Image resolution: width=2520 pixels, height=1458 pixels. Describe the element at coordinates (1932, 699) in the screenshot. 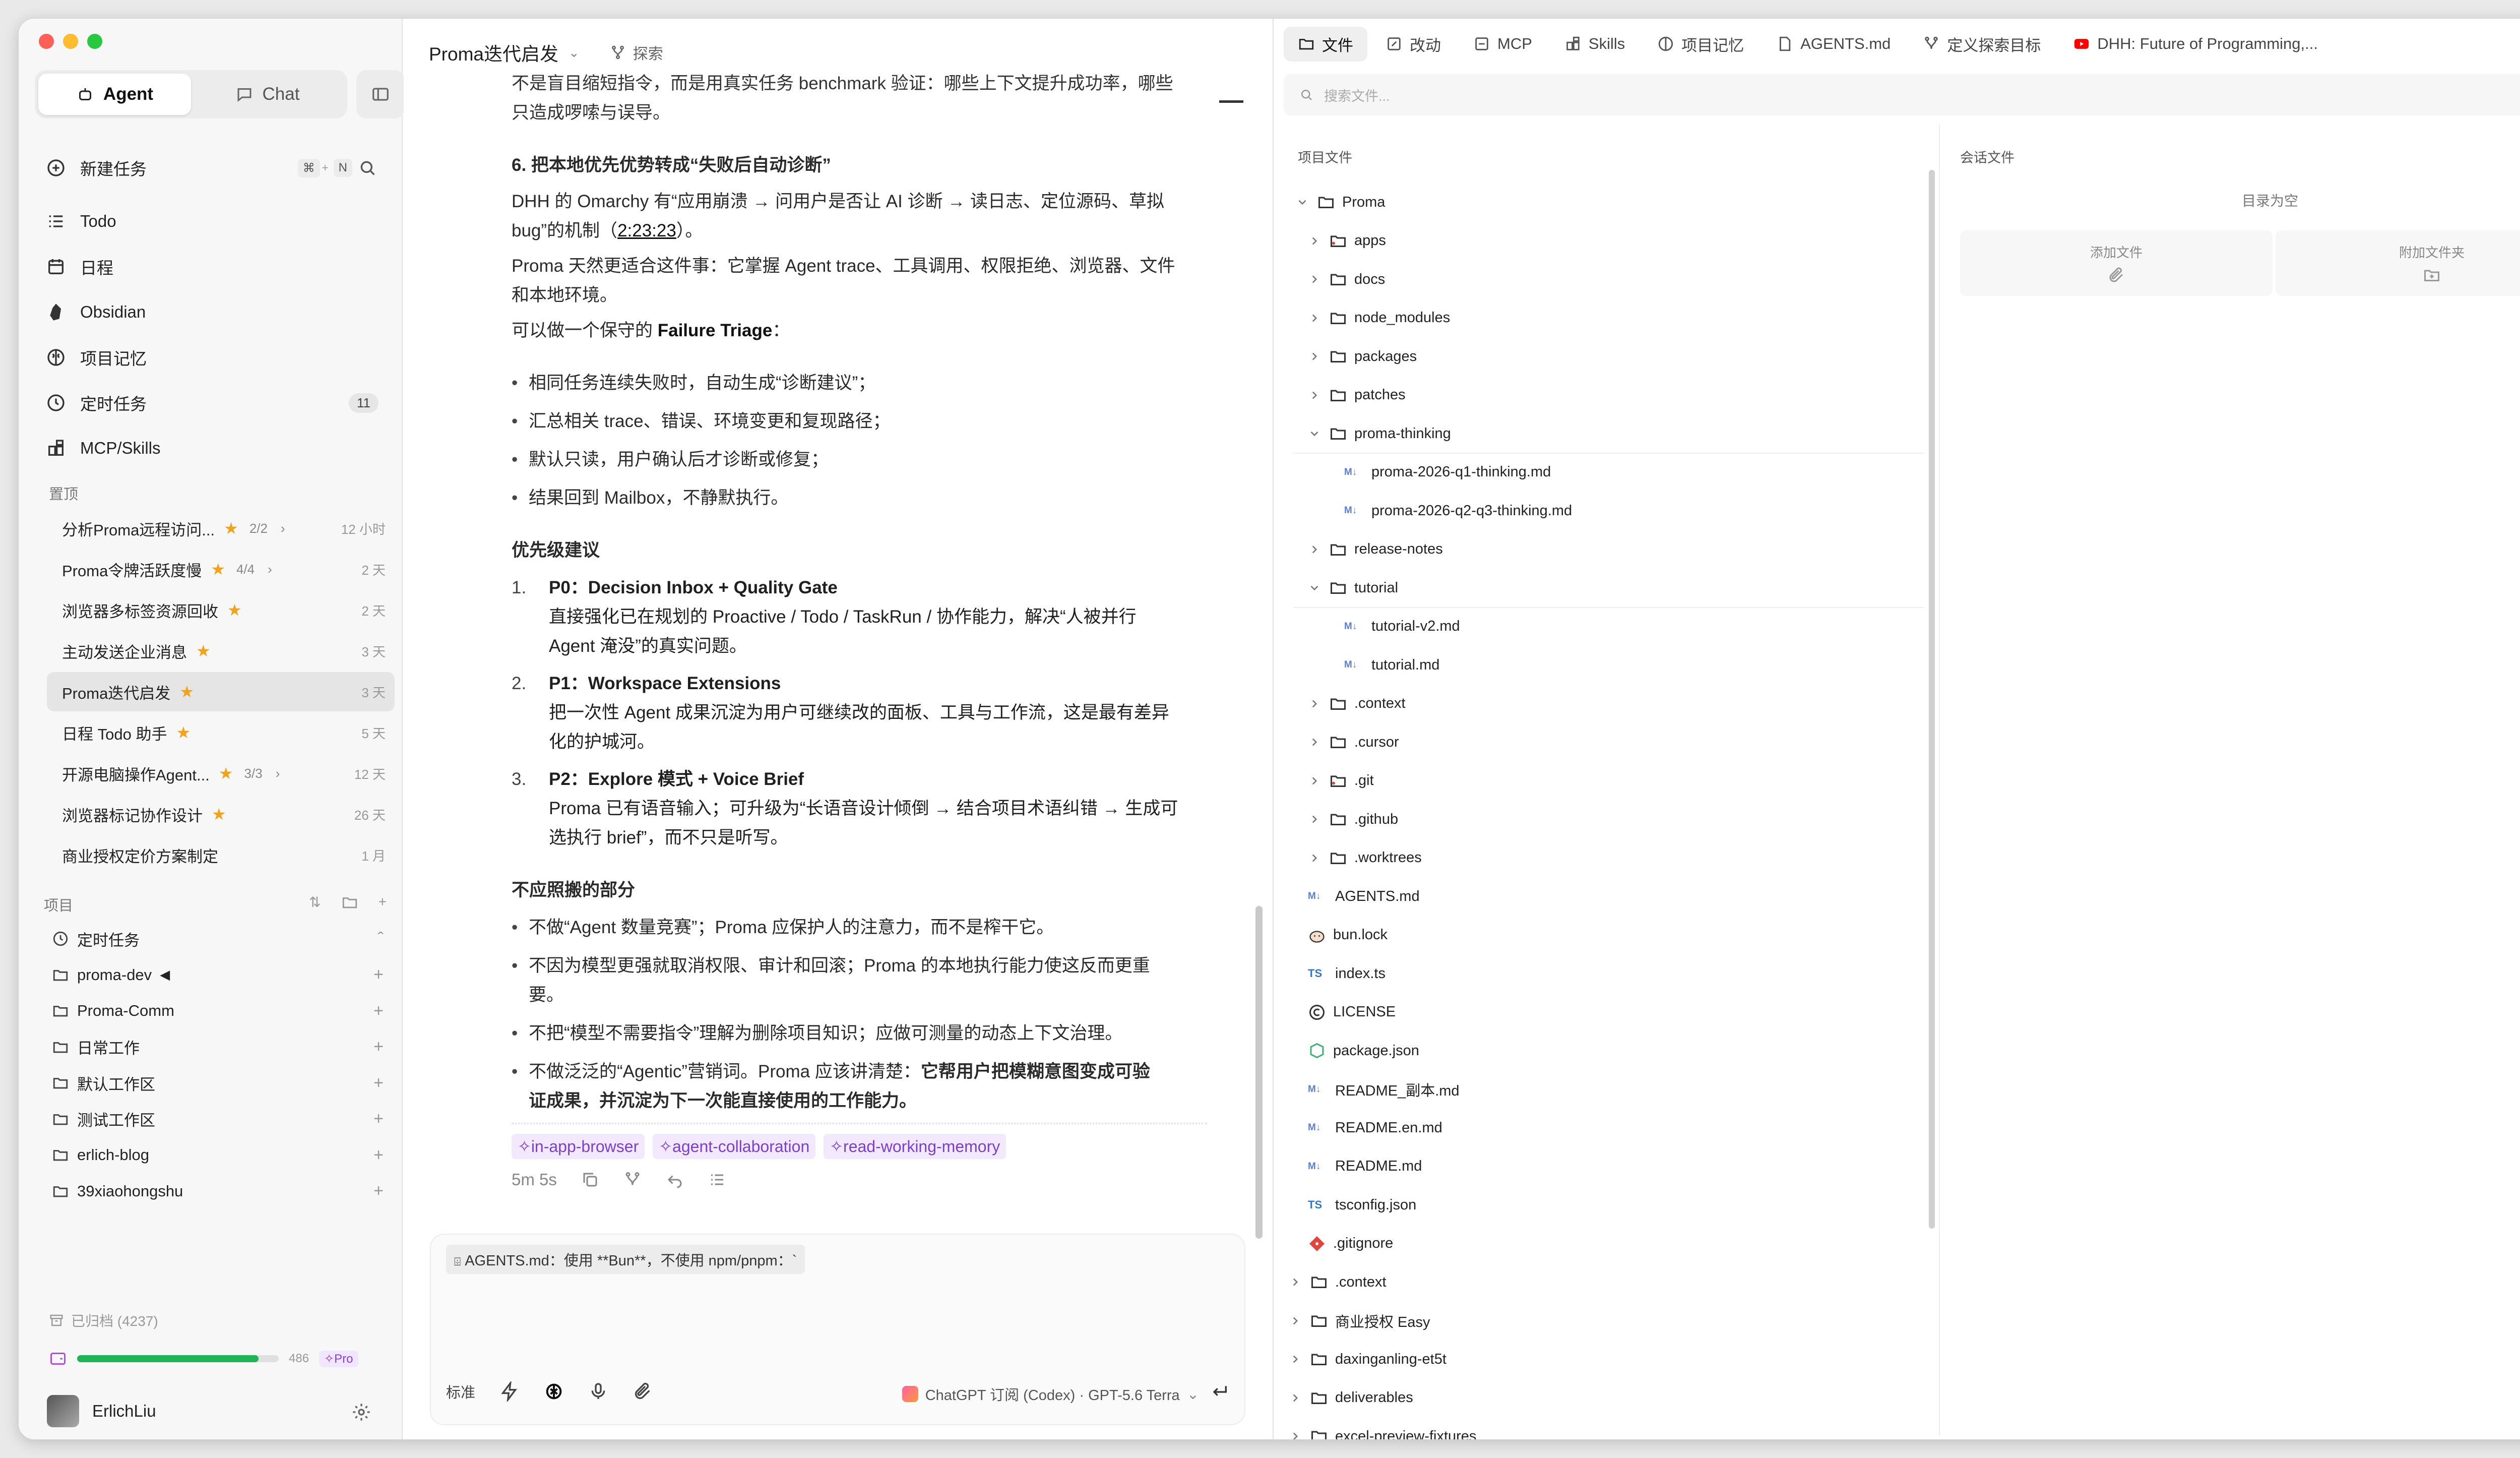

I see `tree-scrollbar` at that location.